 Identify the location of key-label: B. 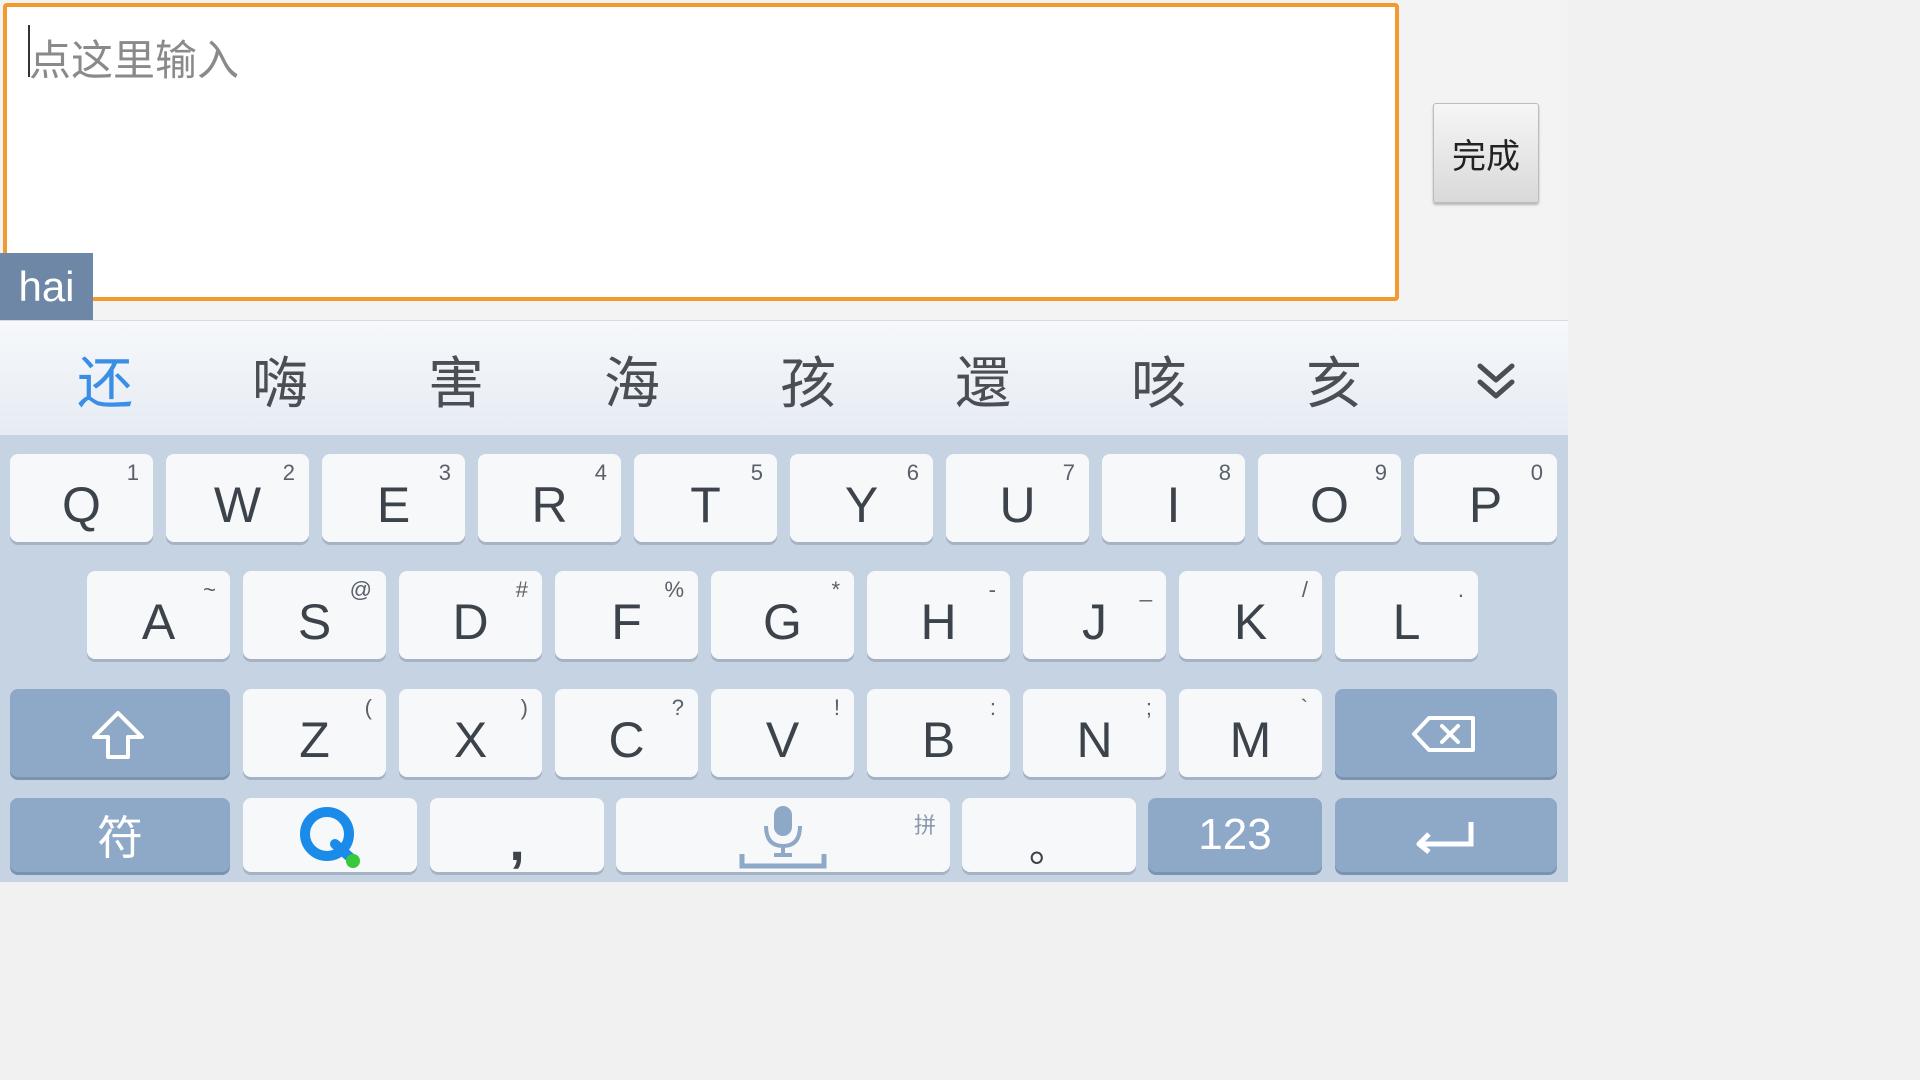
(938, 740).